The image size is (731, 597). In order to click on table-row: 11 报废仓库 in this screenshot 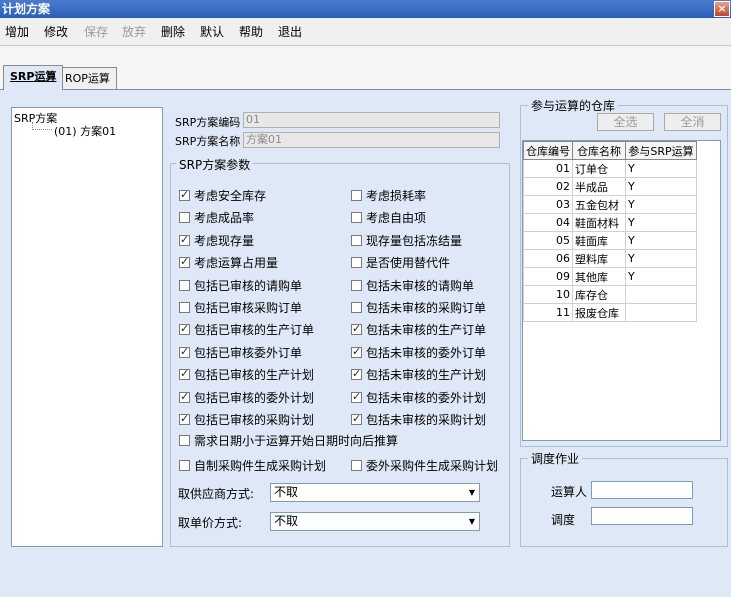, I will do `click(610, 312)`.